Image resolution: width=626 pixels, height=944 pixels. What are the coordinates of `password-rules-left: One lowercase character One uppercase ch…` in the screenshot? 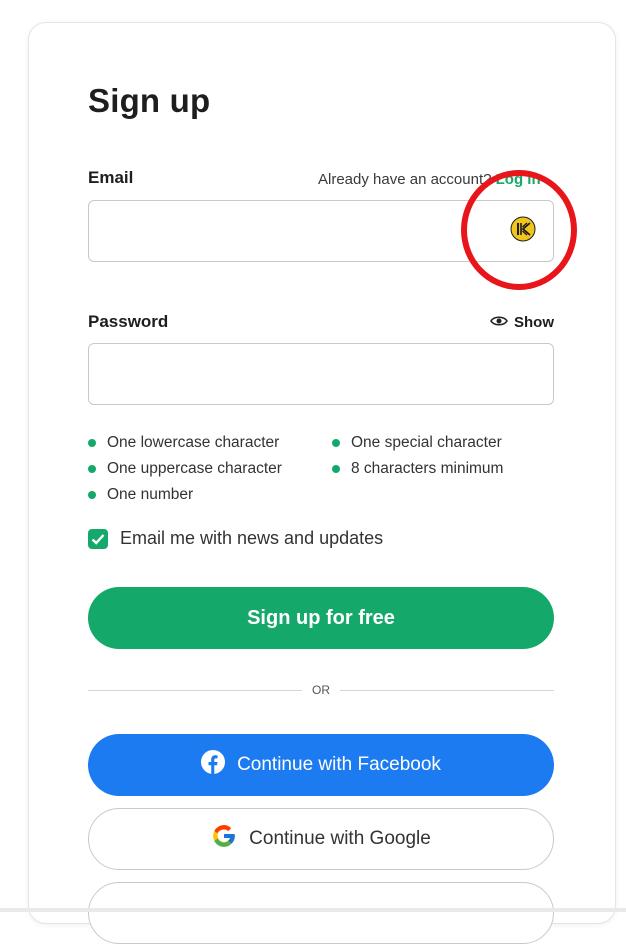 It's located at (185, 469).